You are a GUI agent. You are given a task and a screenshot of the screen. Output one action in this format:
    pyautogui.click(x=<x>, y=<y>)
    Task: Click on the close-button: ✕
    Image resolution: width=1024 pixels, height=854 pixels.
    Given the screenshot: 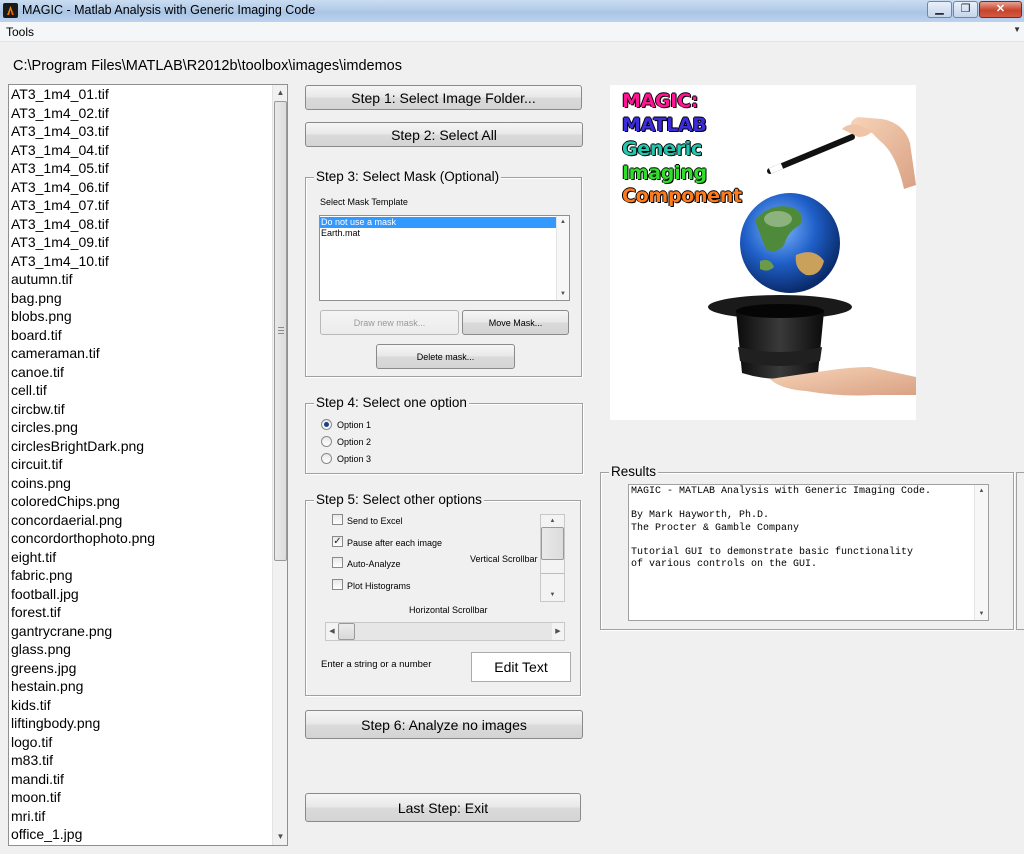 What is the action you would take?
    pyautogui.click(x=1000, y=9)
    